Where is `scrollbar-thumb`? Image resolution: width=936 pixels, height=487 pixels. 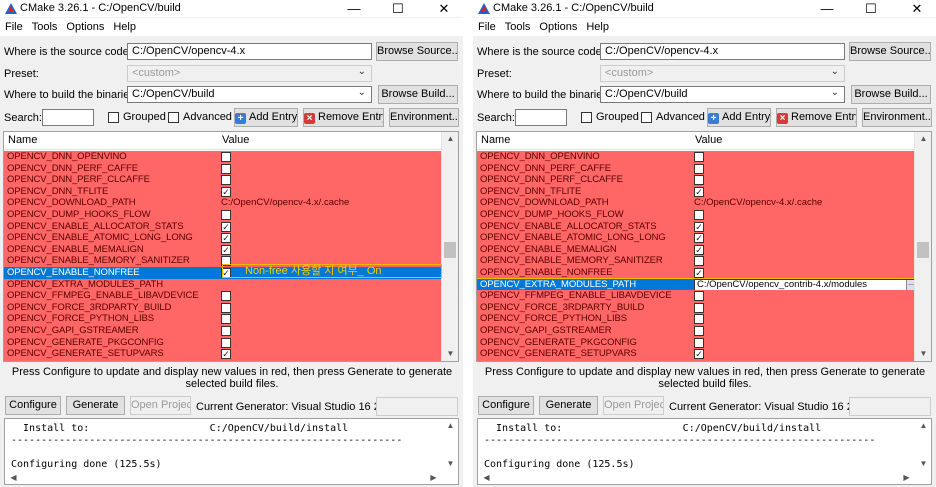
scrollbar-thumb is located at coordinates (923, 250).